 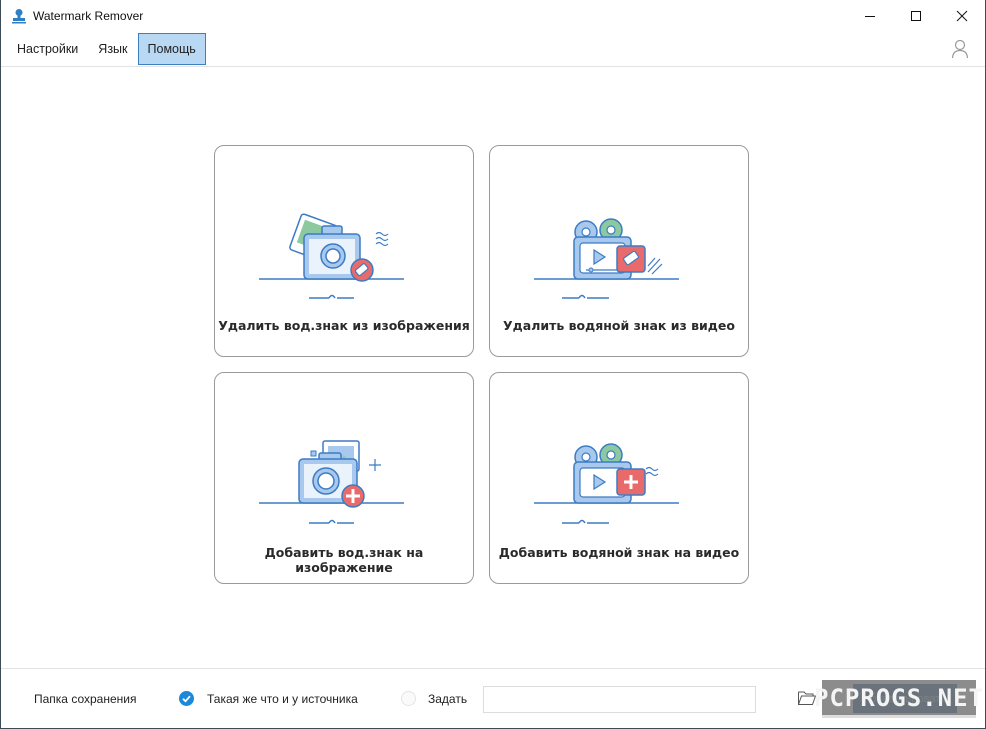 What do you see at coordinates (898, 697) in the screenshot?
I see `site-watermark-overlay: PCPROGS.NET` at bounding box center [898, 697].